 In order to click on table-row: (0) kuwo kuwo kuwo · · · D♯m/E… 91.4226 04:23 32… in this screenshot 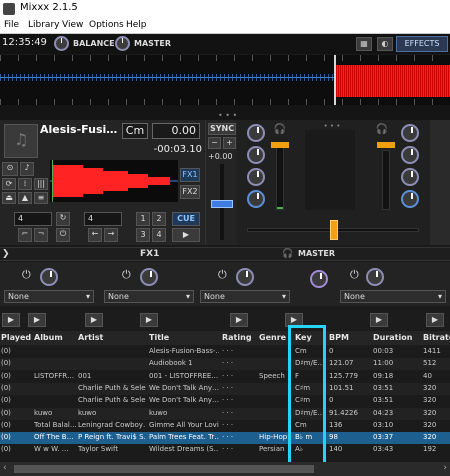, I will do `click(225, 413)`.